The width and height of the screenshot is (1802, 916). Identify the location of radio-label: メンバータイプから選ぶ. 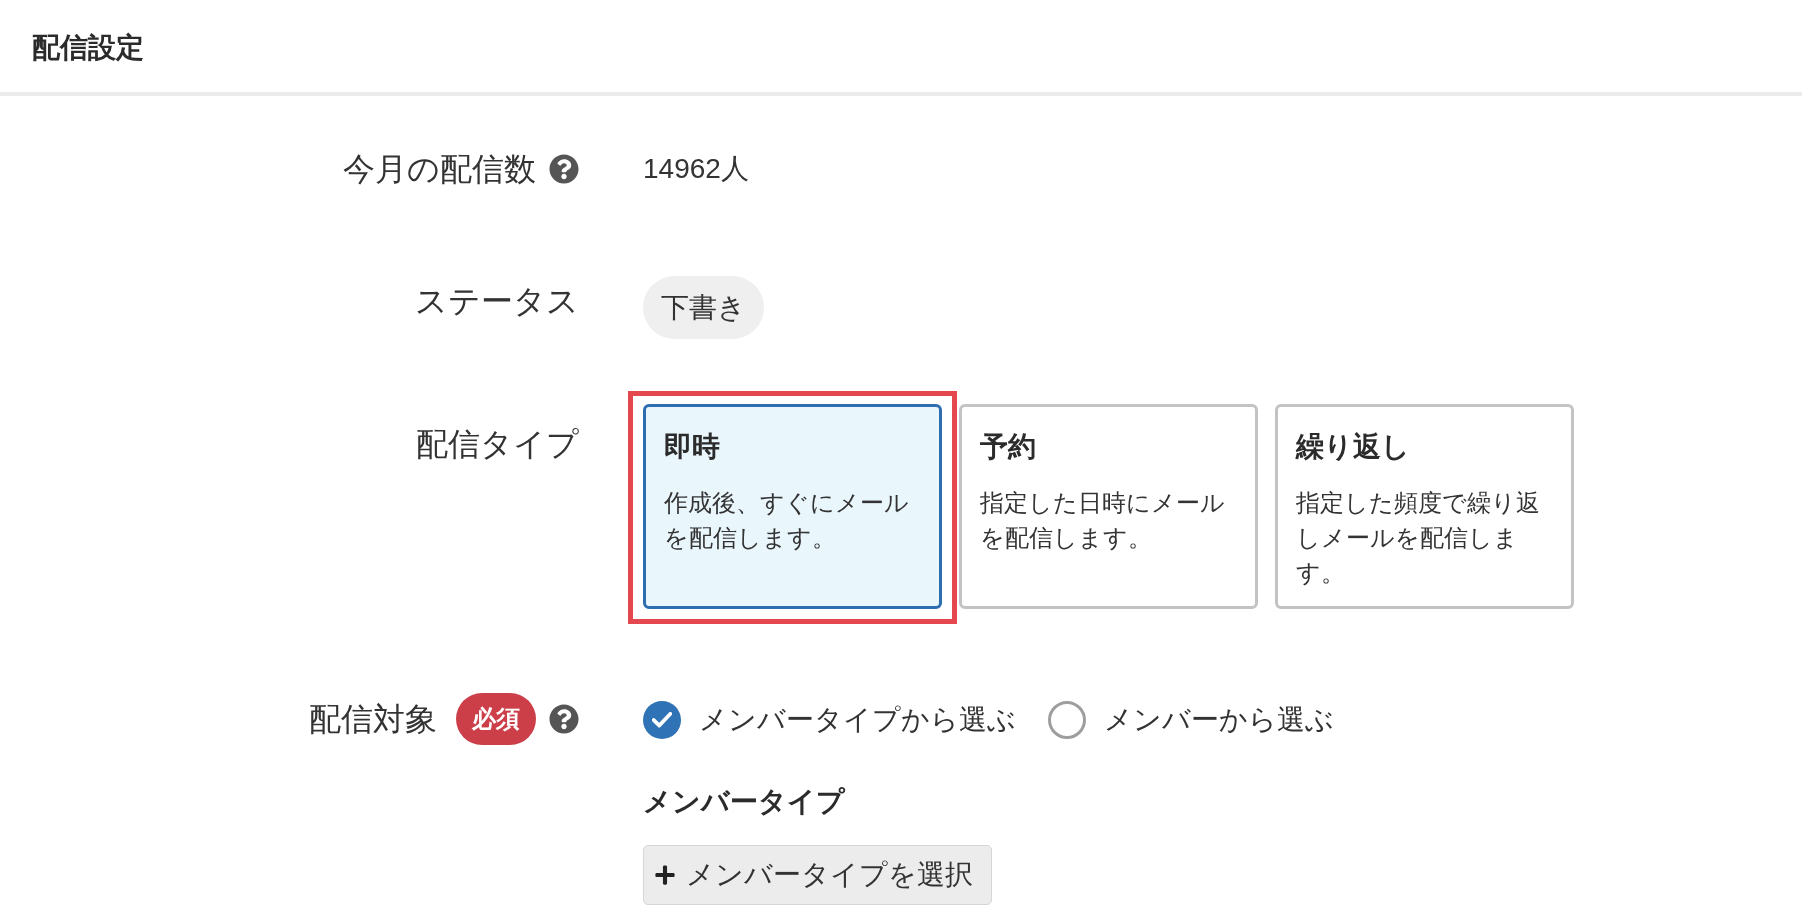
(857, 720).